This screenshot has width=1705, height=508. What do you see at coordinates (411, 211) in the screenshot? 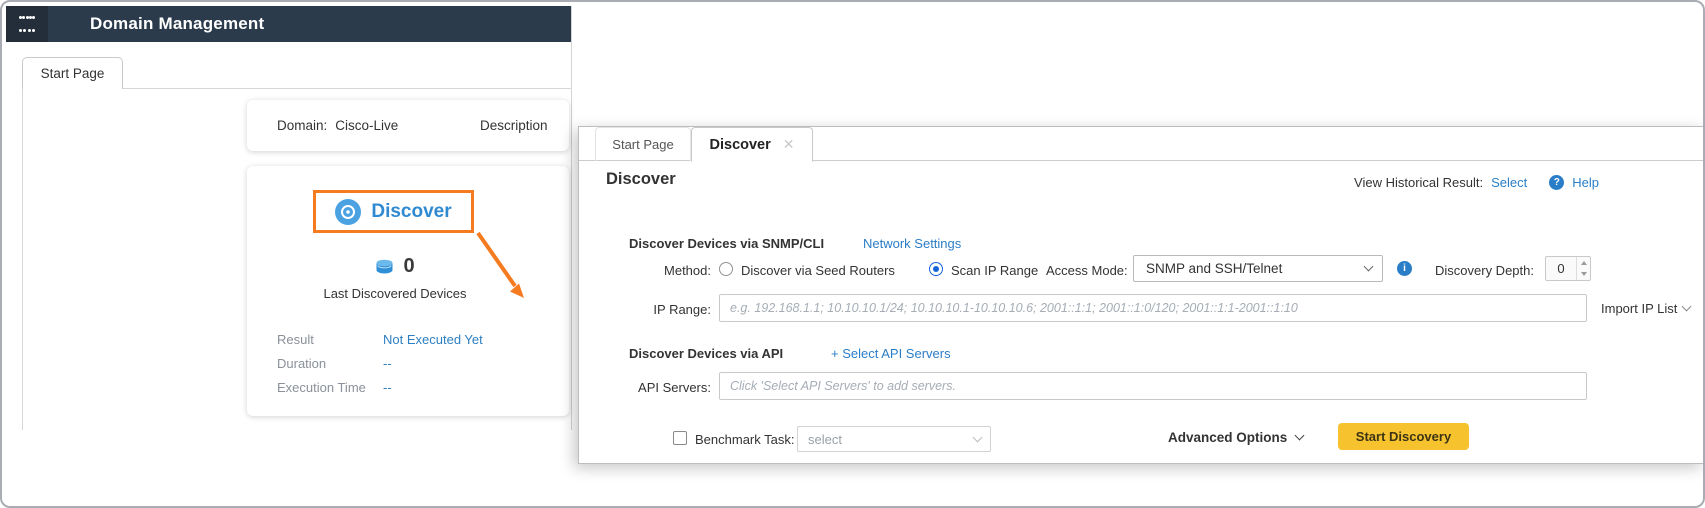
I see `discover-button-label: Discover` at bounding box center [411, 211].